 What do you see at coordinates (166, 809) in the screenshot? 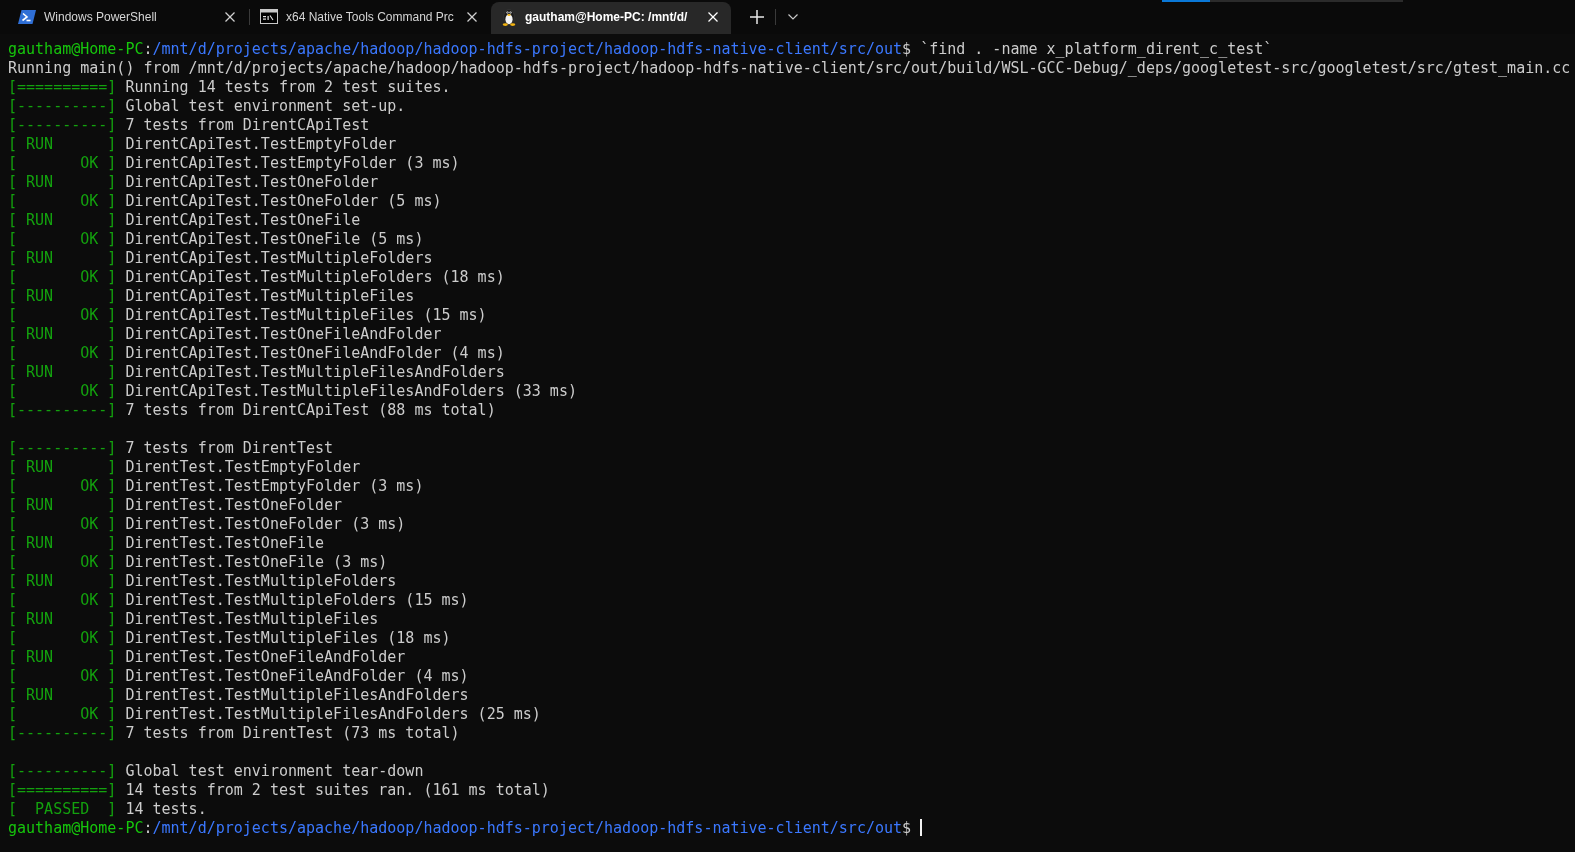
I see `output-text: 14 tests.` at bounding box center [166, 809].